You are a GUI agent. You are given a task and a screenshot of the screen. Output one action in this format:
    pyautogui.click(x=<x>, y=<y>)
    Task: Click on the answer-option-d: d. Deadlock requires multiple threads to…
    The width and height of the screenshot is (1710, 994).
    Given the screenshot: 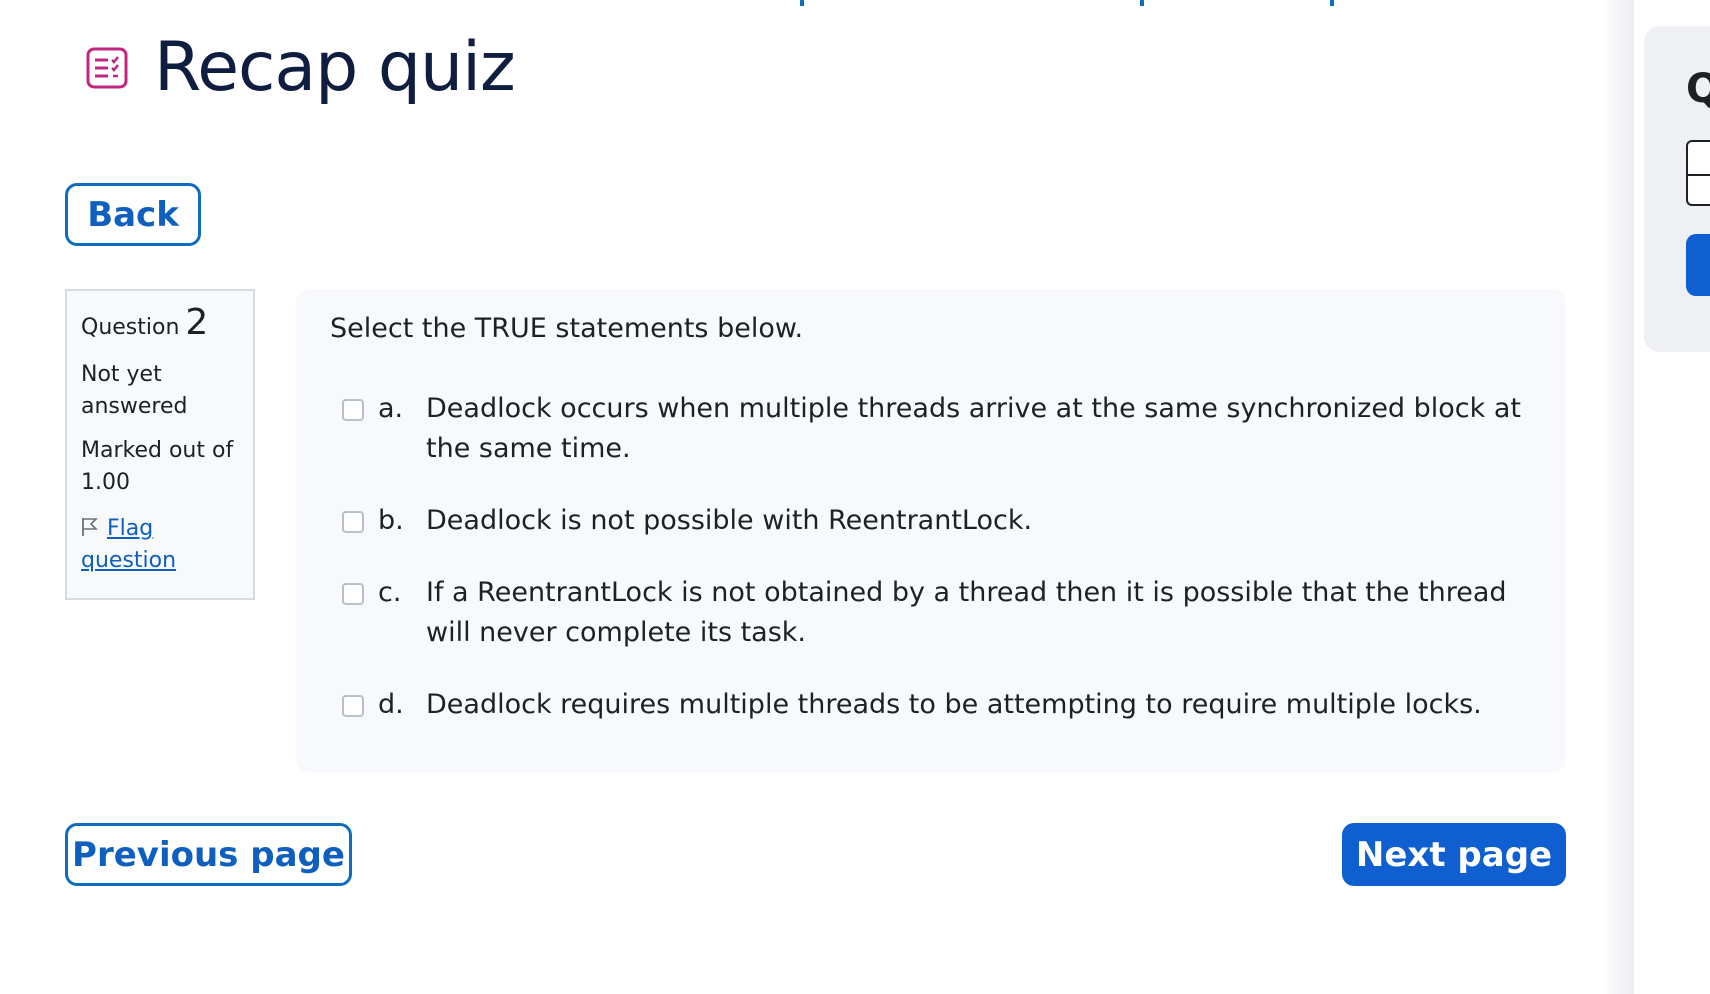 What is the action you would take?
    pyautogui.click(x=931, y=705)
    